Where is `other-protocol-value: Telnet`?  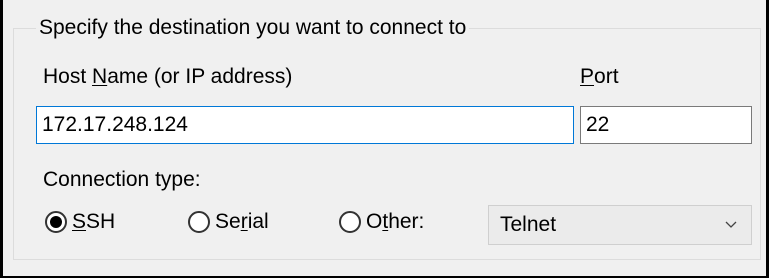
other-protocol-value: Telnet is located at coordinates (528, 224).